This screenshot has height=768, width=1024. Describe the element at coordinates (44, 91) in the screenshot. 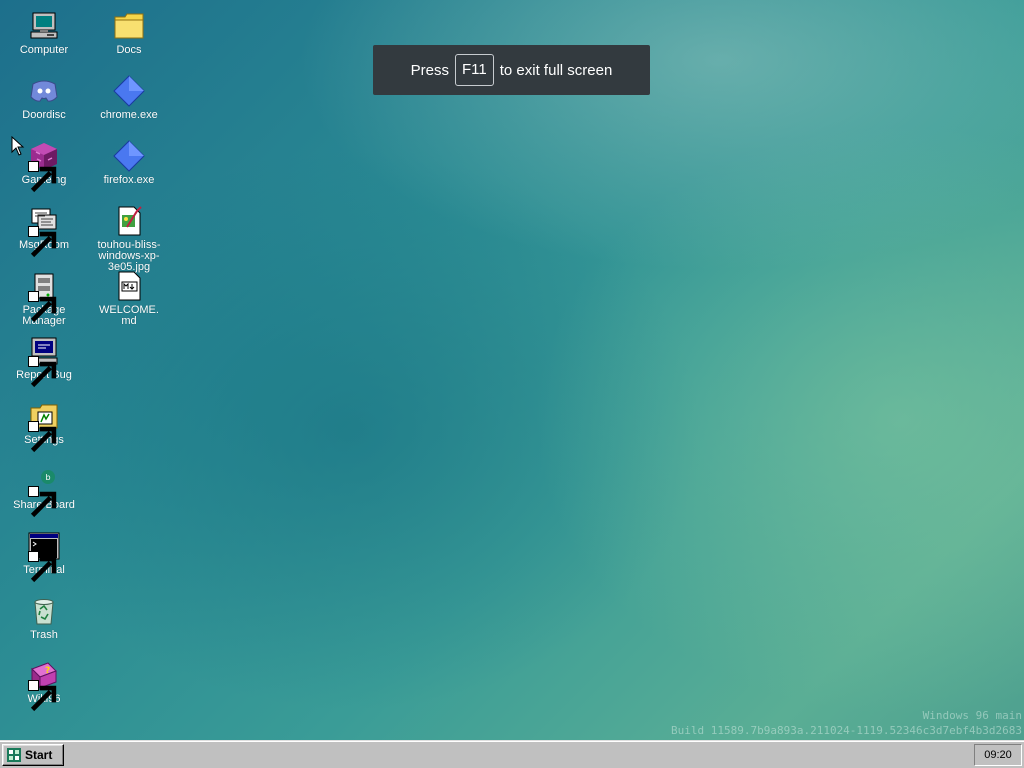

I see `discord-icon` at that location.